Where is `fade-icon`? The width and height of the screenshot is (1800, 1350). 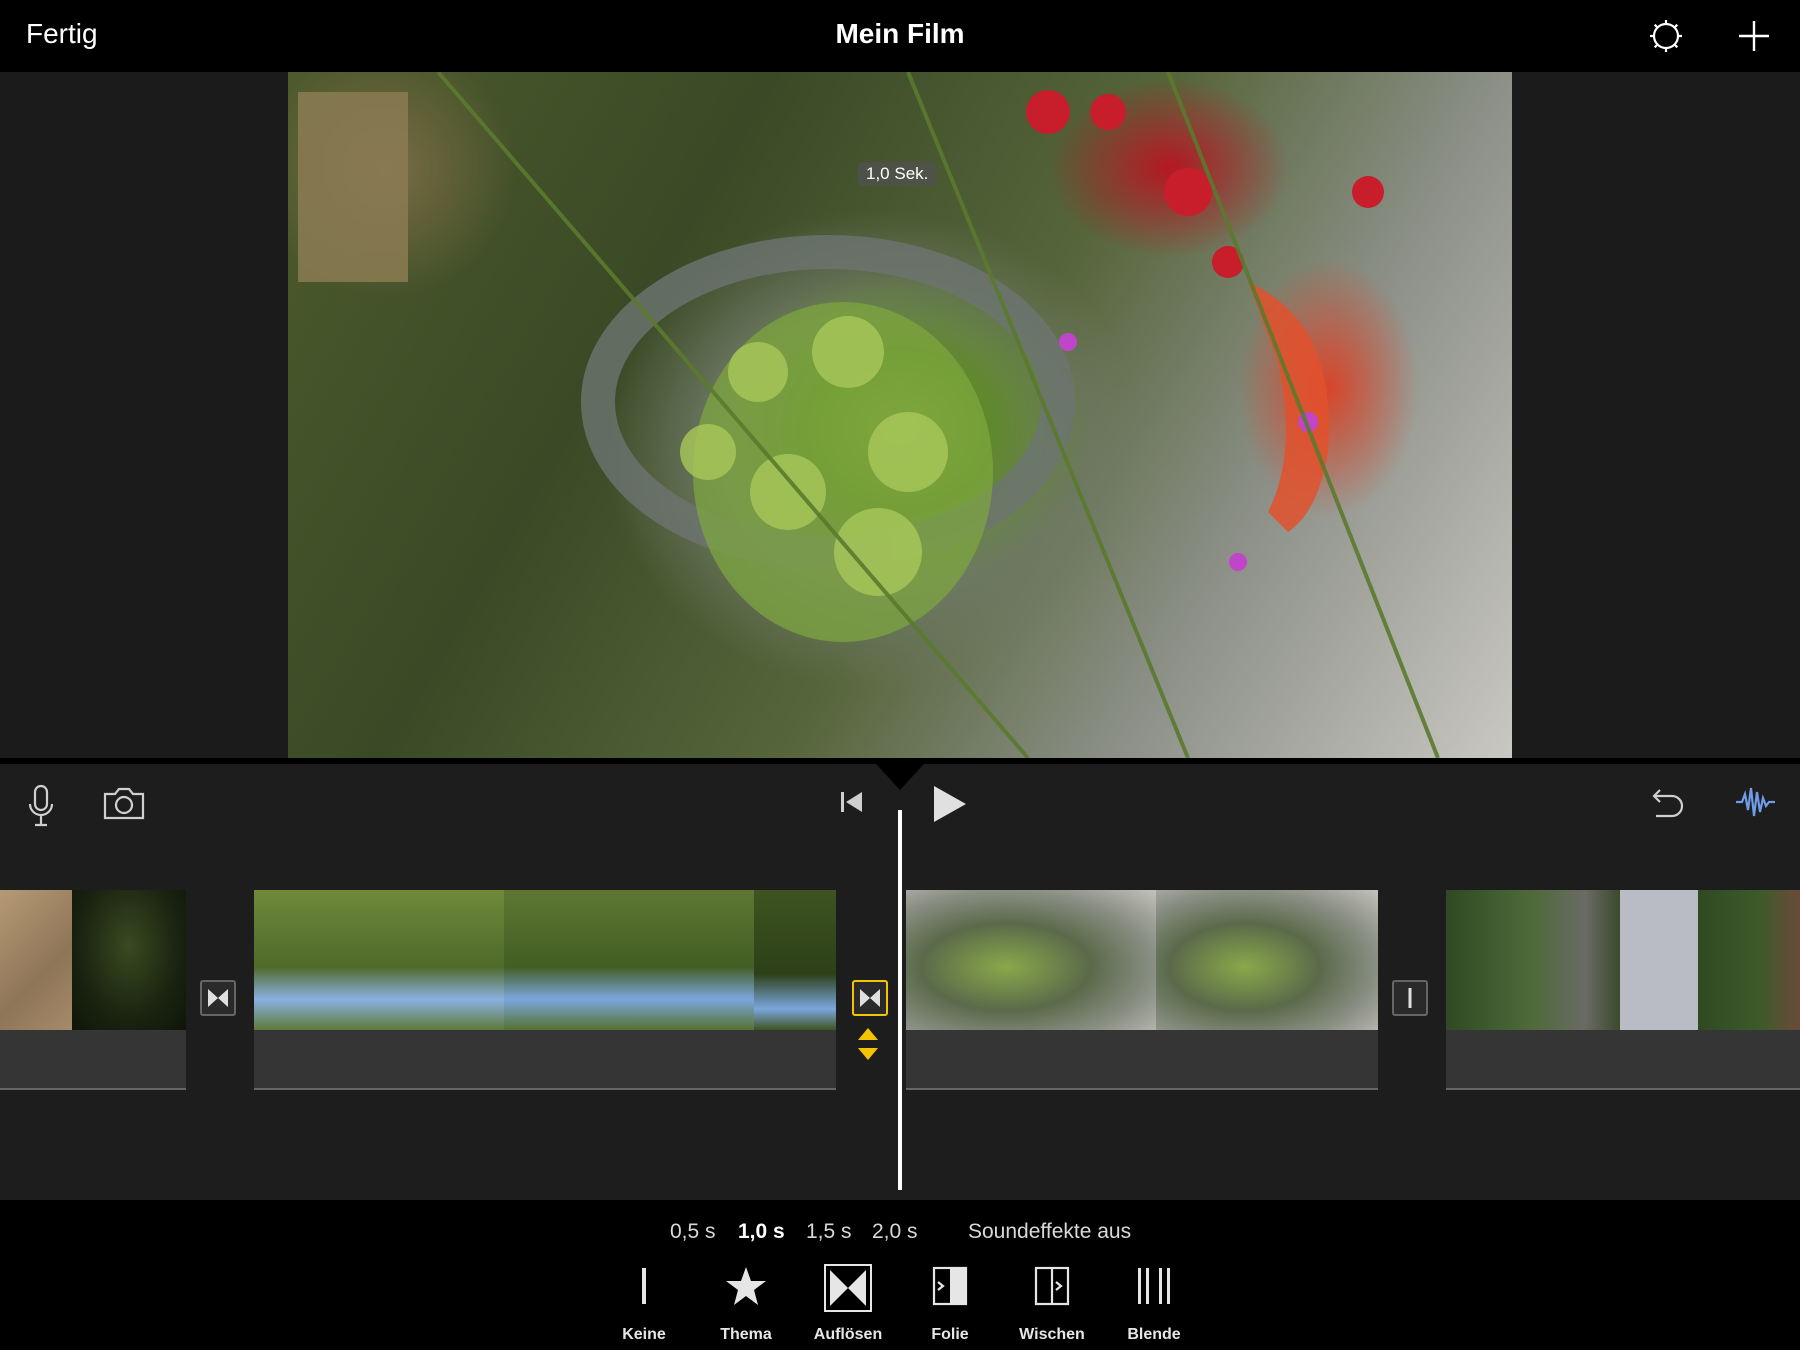
fade-icon is located at coordinates (1154, 1286).